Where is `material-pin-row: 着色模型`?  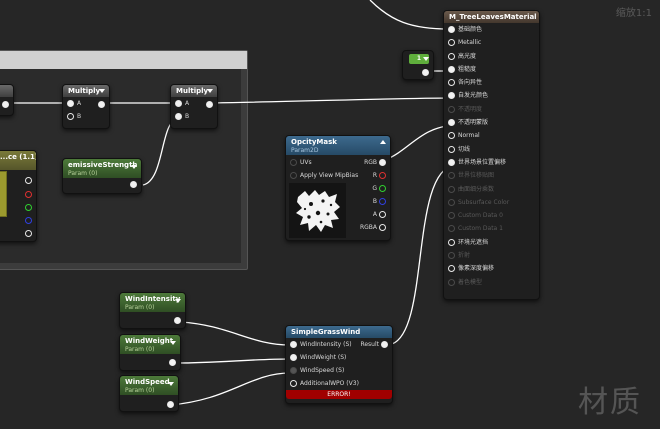 material-pin-row: 着色模型 is located at coordinates (491, 282).